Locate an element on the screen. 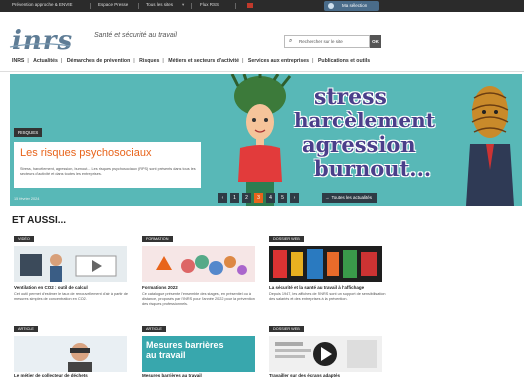 The width and height of the screenshot is (524, 378). search-input: ⌕ Rechercher sur le site is located at coordinates (327, 41).